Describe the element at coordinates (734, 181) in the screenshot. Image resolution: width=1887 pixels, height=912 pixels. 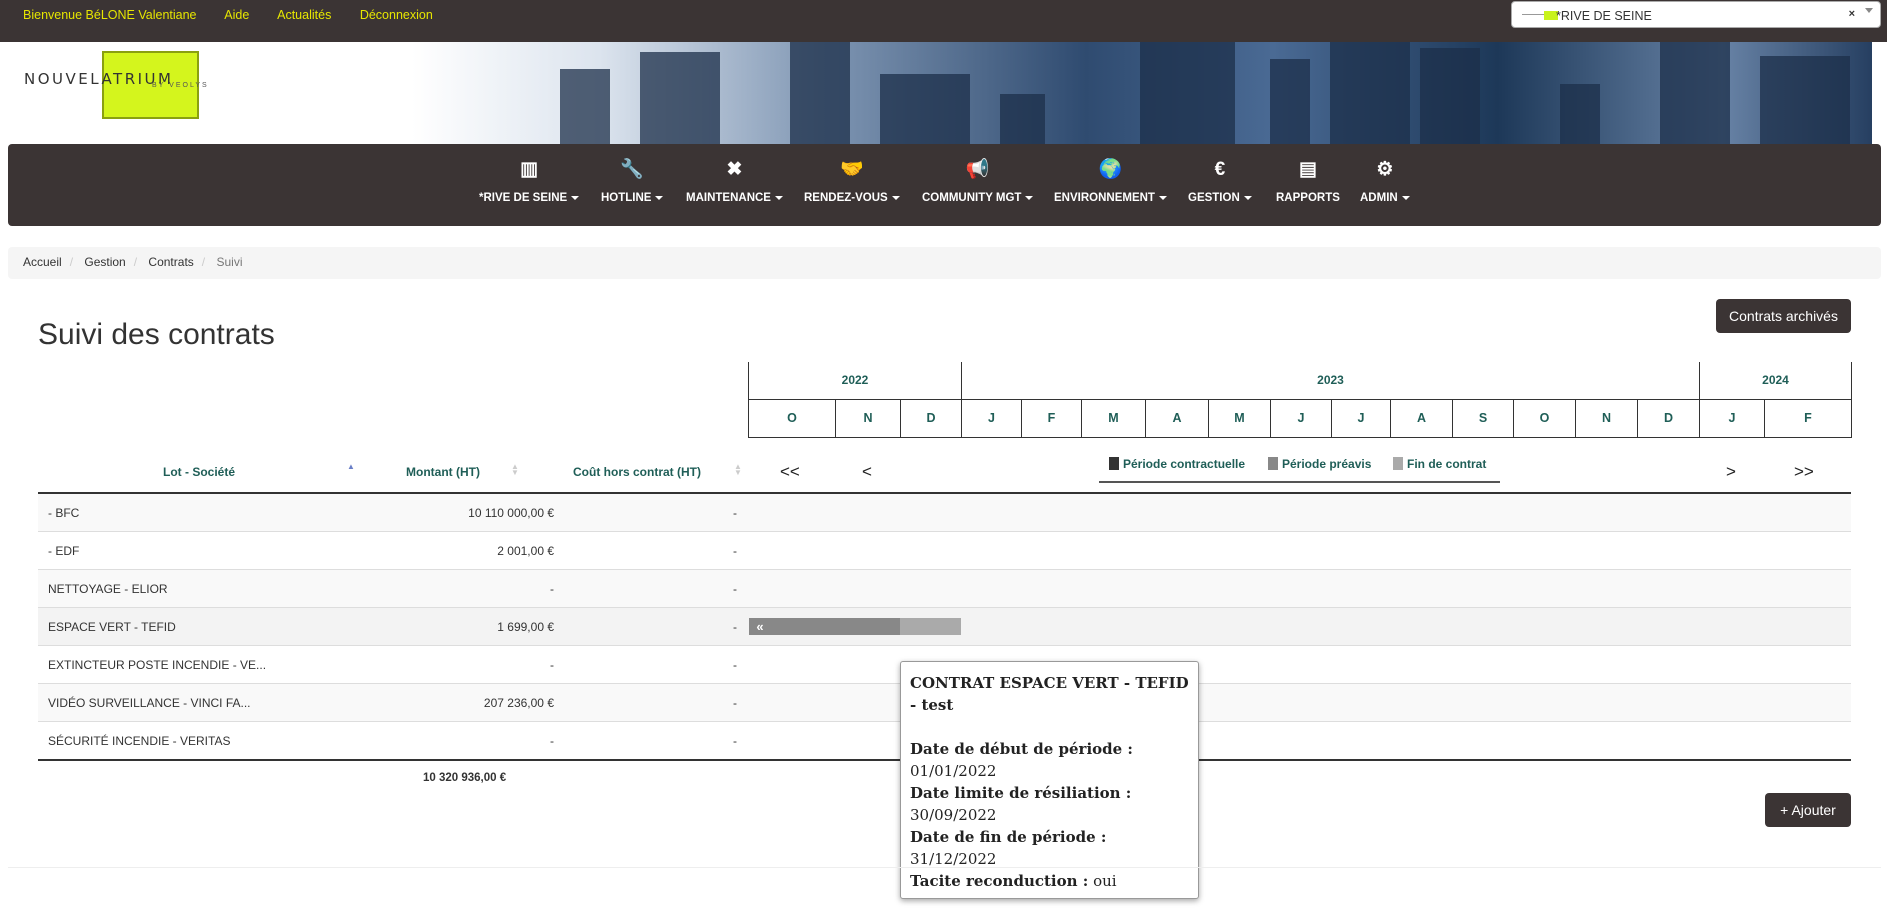
I see `nav-maintenance: ✖ MAINTENANCE` at that location.